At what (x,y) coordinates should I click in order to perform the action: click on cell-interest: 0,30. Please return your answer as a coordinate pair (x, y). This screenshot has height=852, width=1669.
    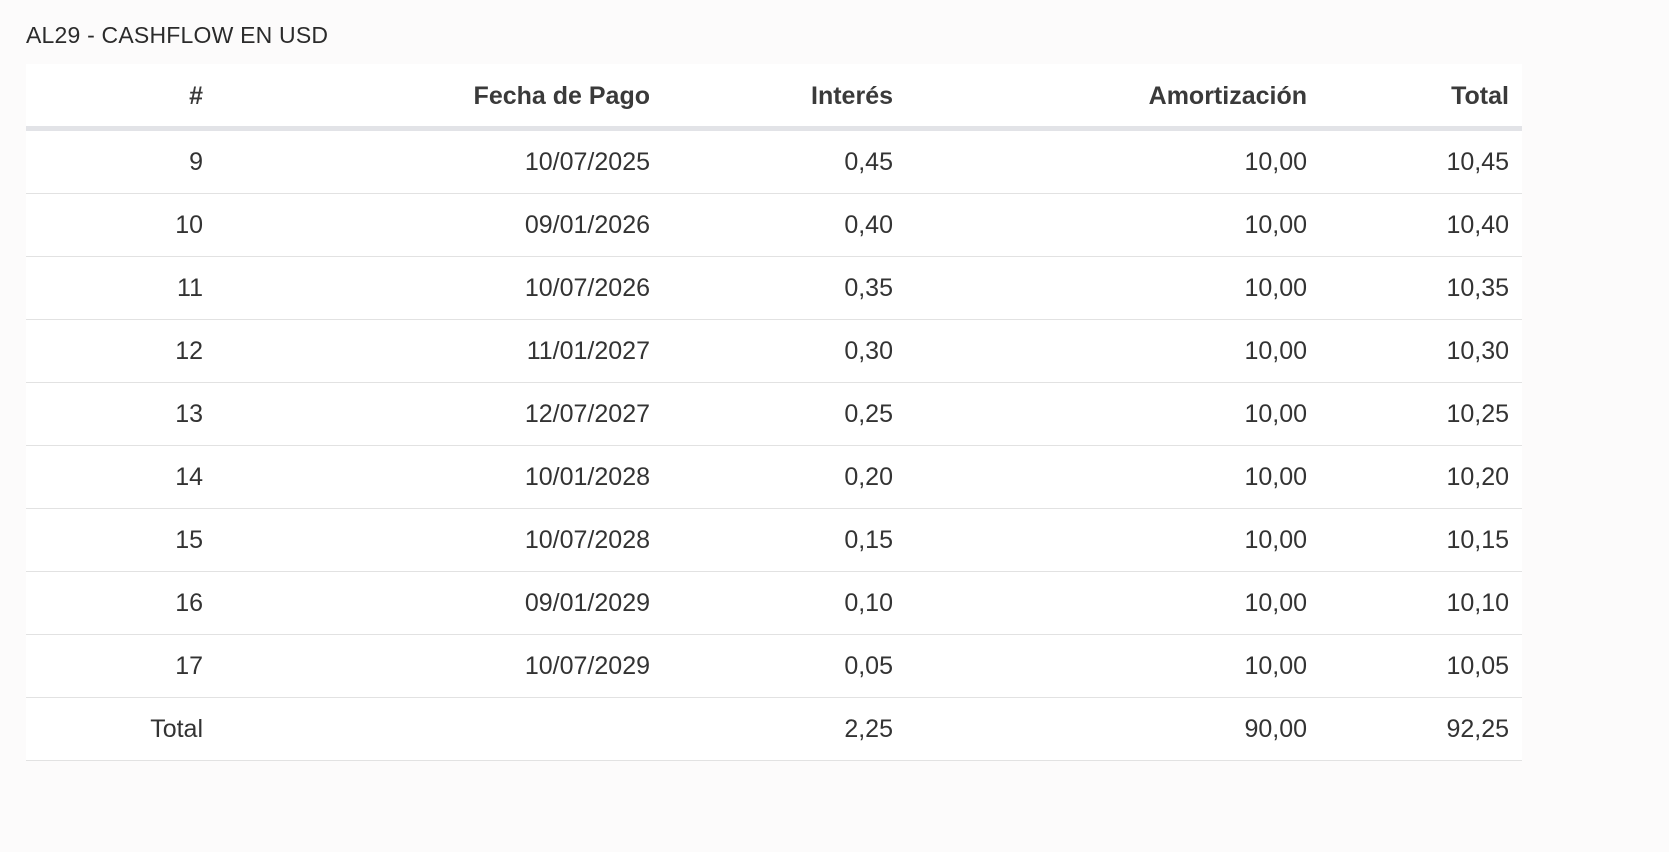
    Looking at the image, I should click on (868, 350).